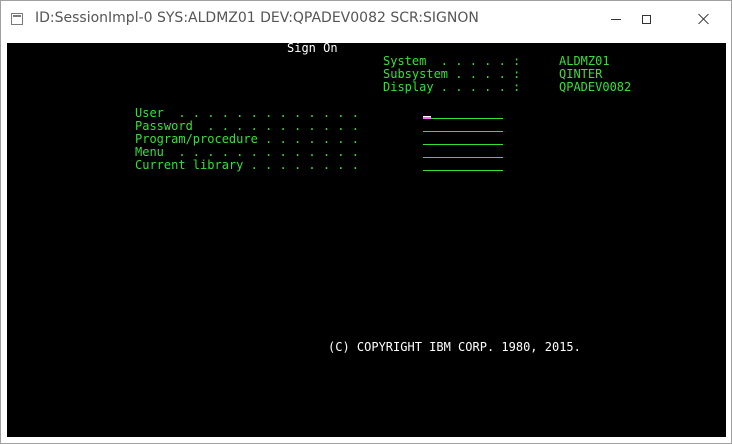  I want to click on copyright-notice: (C) COPYRIGHT IBM CORP. 1980, 2015., so click(454, 347).